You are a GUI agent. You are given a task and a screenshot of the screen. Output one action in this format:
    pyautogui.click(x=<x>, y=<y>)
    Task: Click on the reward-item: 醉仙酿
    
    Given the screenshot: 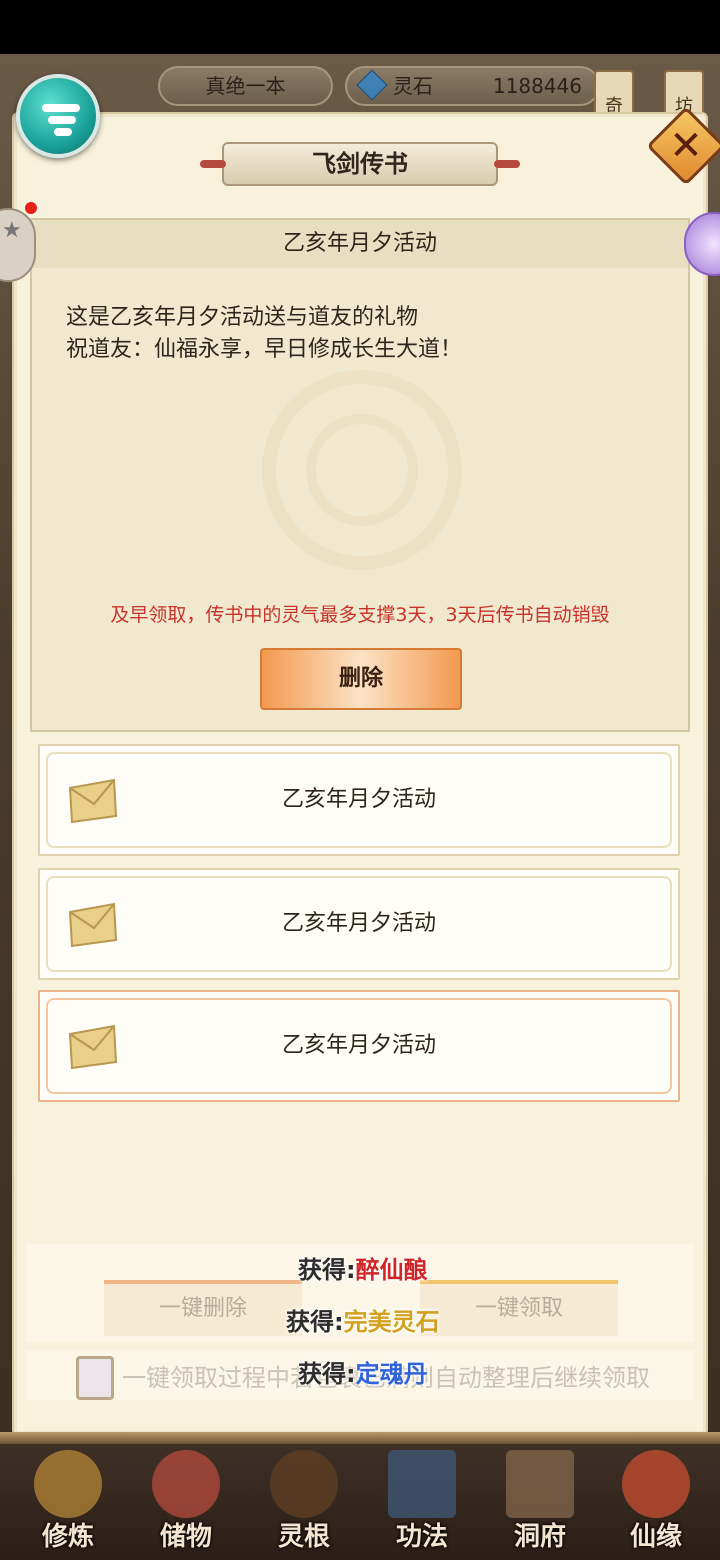 What is the action you would take?
    pyautogui.click(x=391, y=1270)
    